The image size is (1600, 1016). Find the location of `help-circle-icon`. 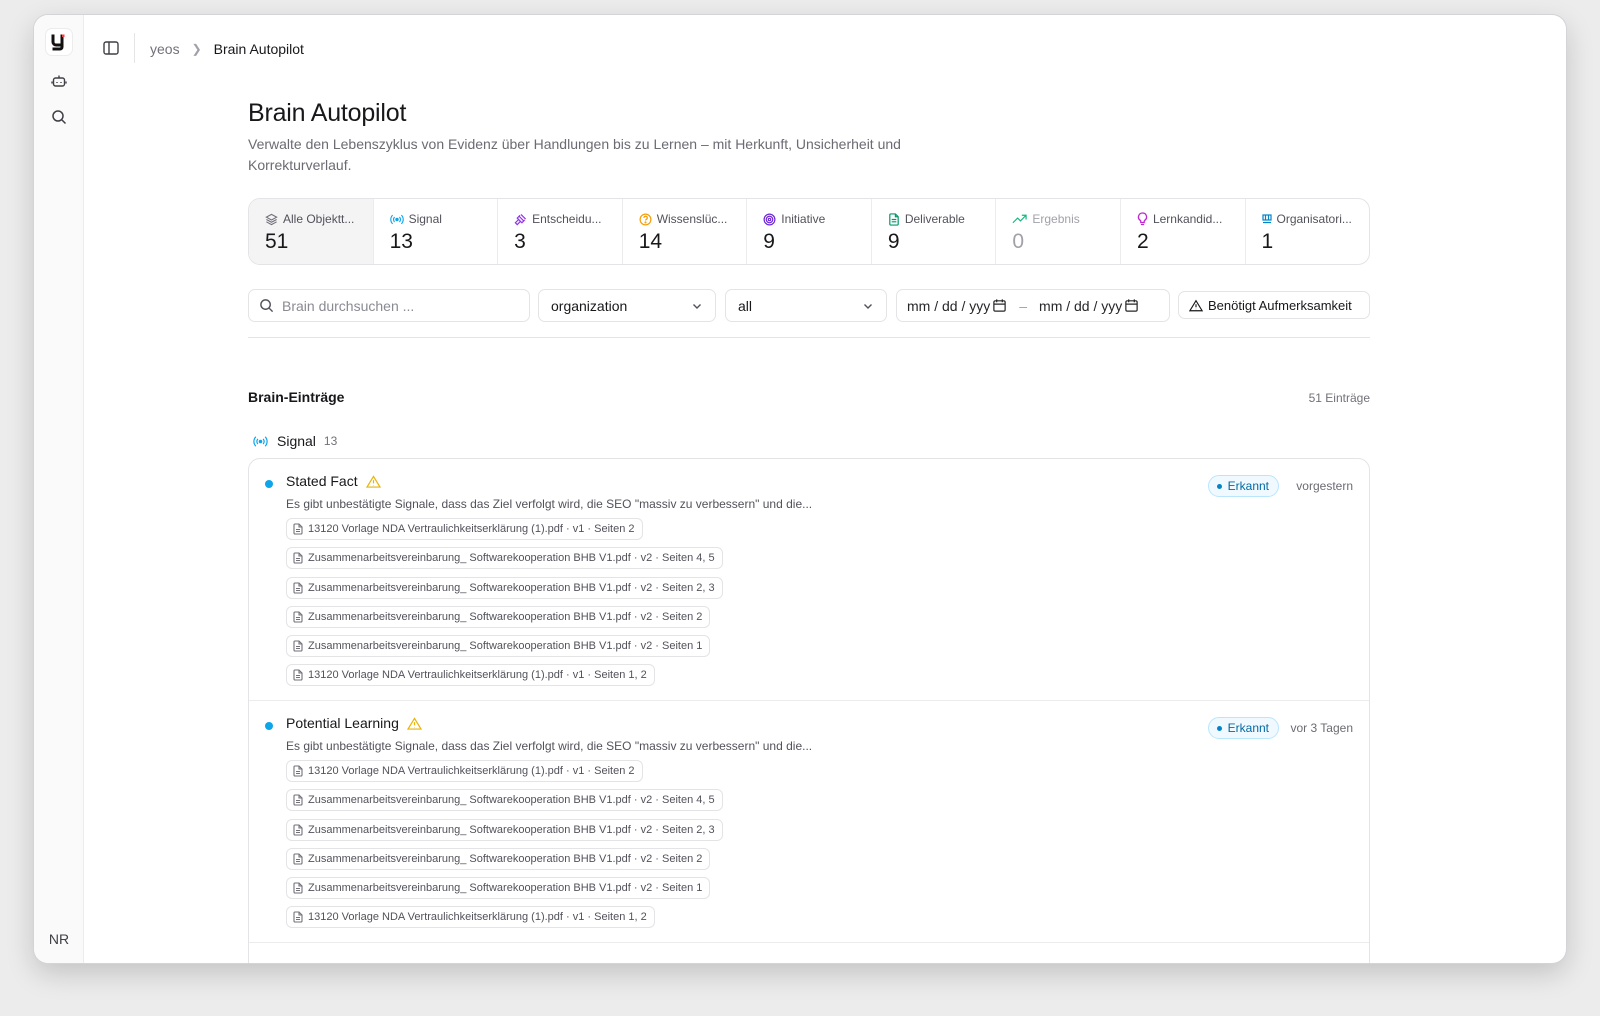

help-circle-icon is located at coordinates (645, 219).